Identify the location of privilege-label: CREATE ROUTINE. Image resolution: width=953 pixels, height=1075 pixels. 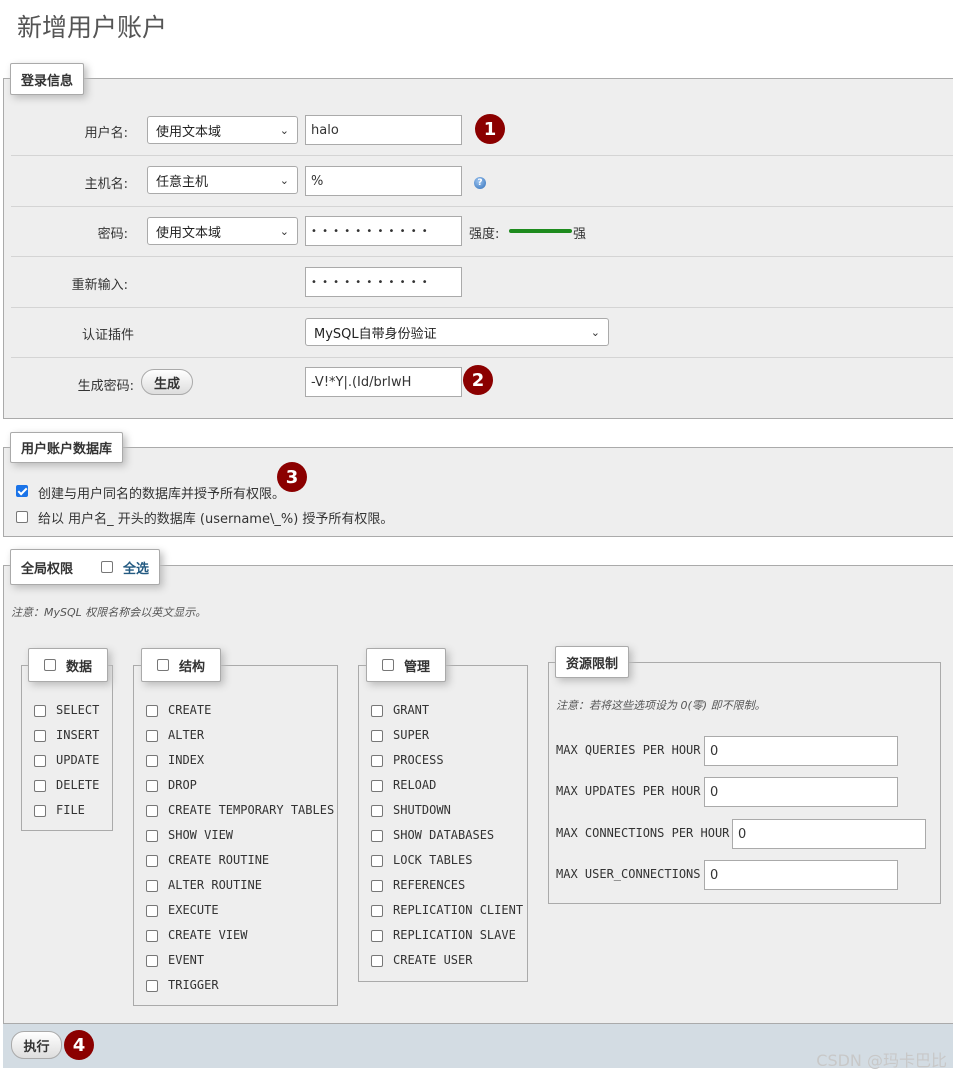
(218, 860).